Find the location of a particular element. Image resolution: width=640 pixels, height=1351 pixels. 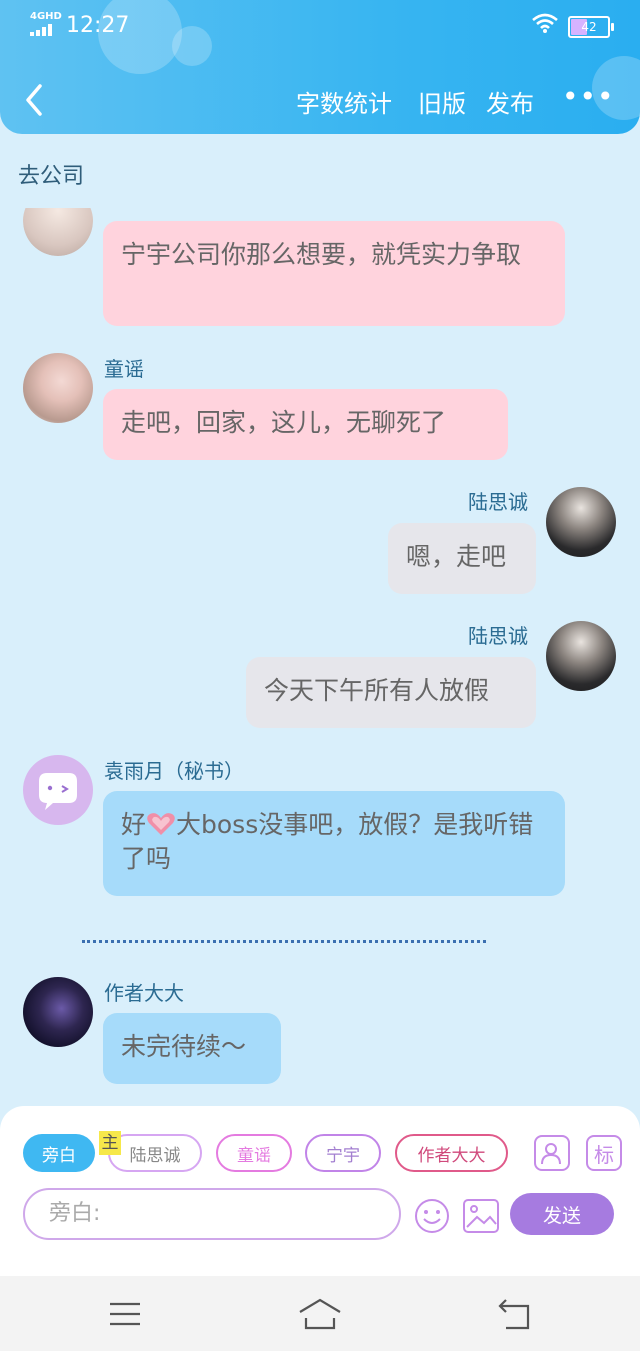

chip-author: 作者大大 is located at coordinates (451, 1153).